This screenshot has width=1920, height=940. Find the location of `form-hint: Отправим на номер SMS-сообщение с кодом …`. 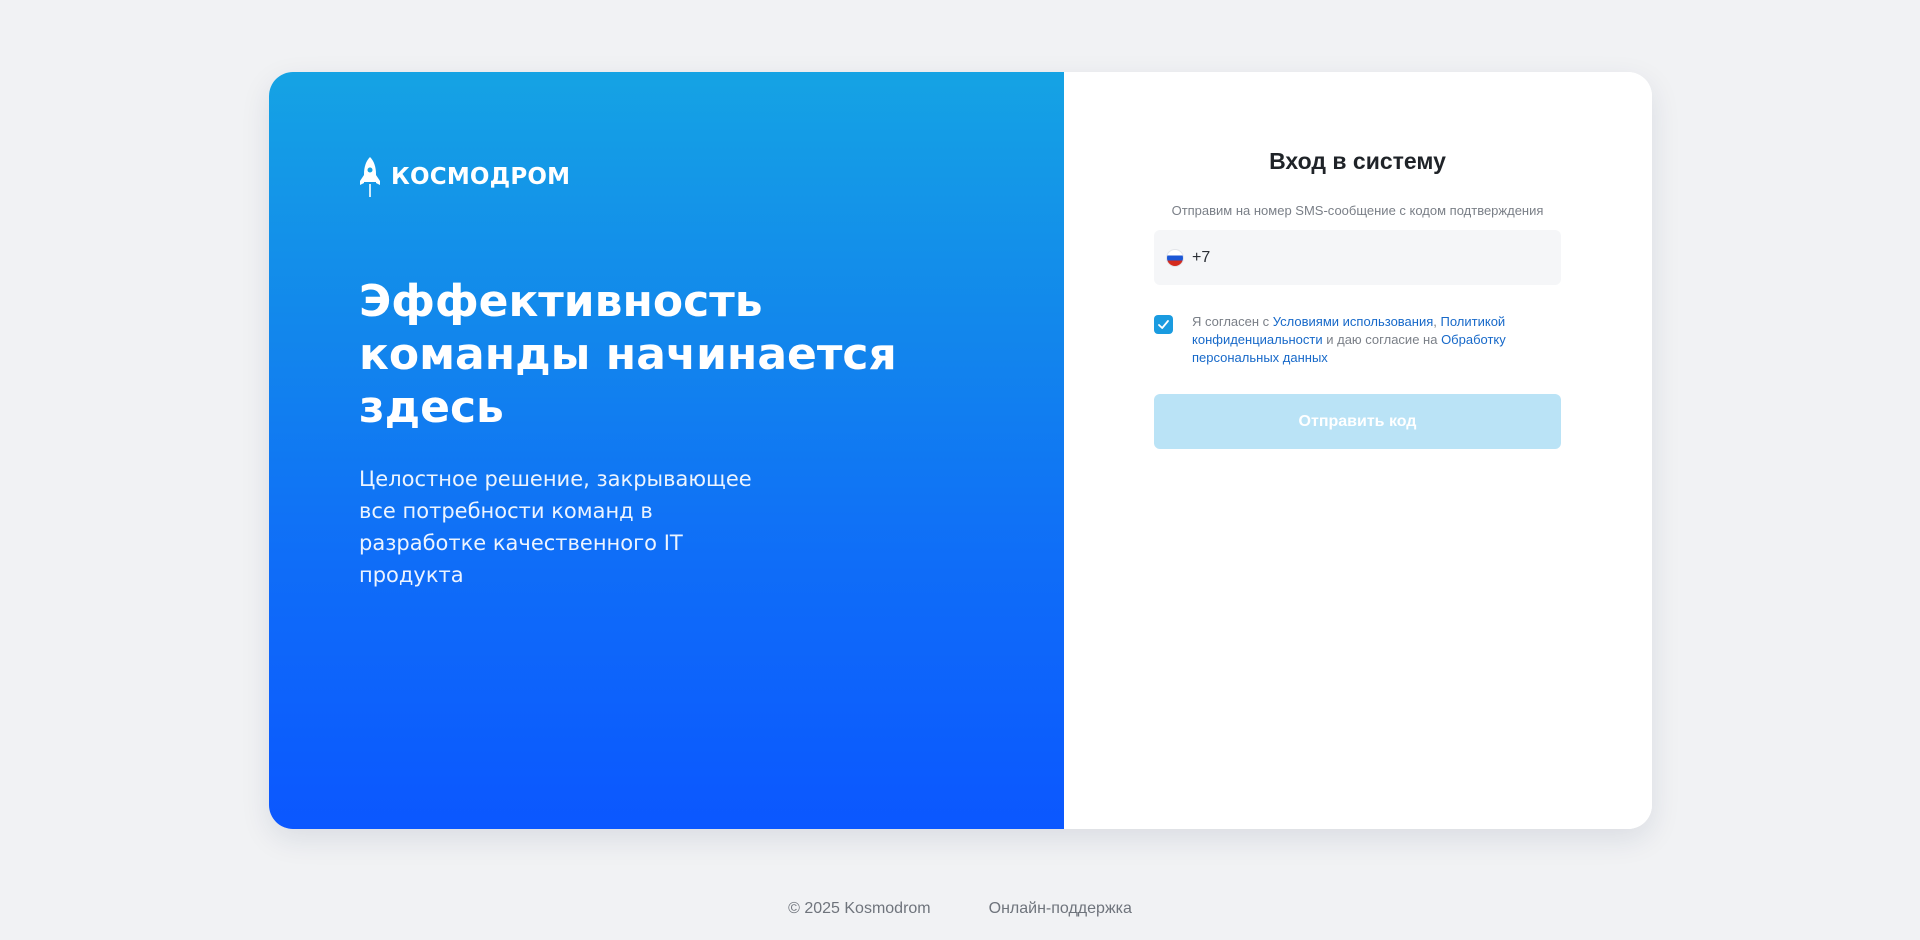

form-hint: Отправим на номер SMS-сообщение с кодом … is located at coordinates (1357, 210).